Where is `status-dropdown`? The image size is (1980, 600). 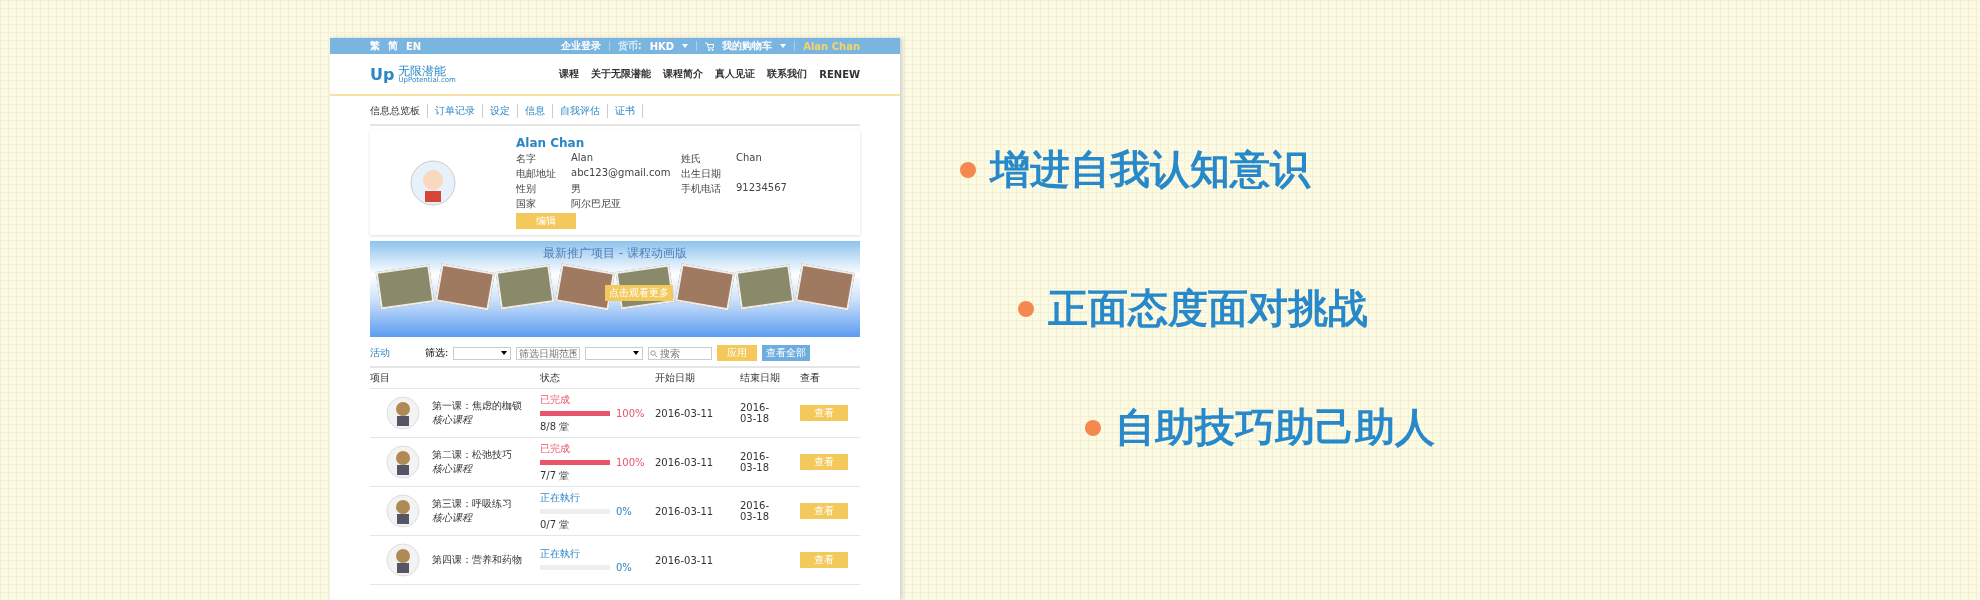
status-dropdown is located at coordinates (614, 353).